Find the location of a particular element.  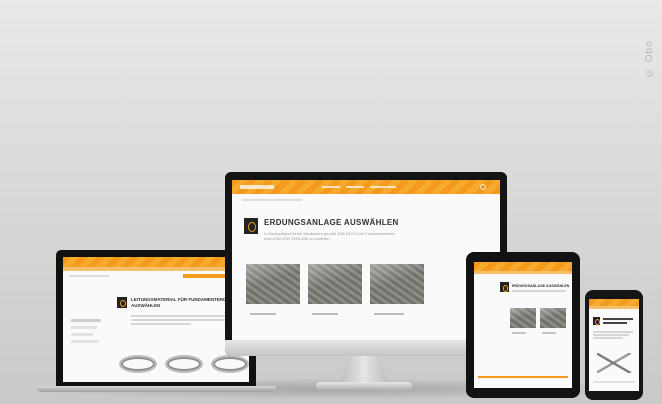

phone-header-bar is located at coordinates (614, 302).